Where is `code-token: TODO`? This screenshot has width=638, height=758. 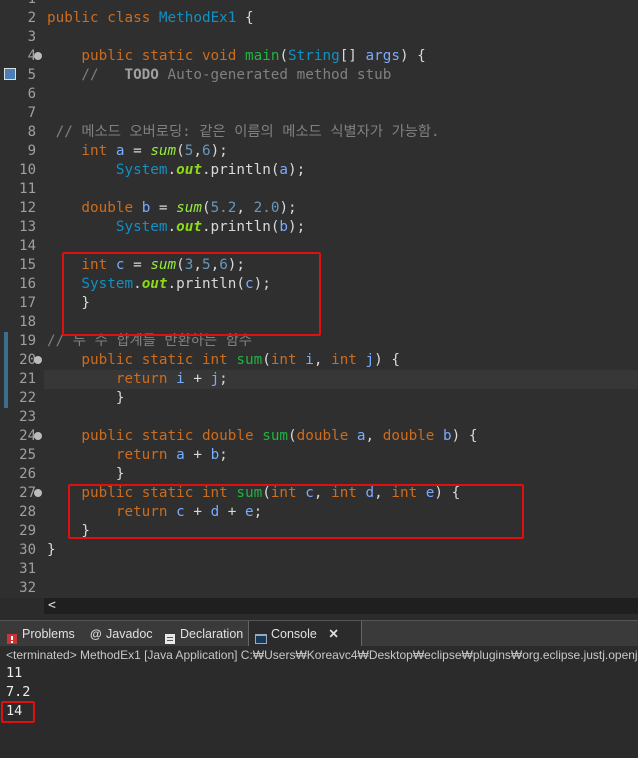 code-token: TODO is located at coordinates (141, 75).